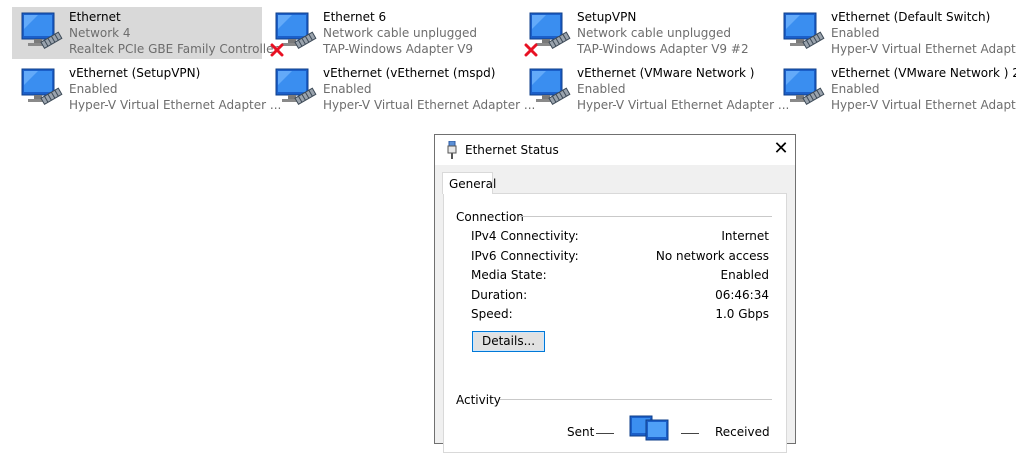 Image resolution: width=1016 pixels, height=453 pixels. I want to click on duration-label: Duration:, so click(499, 295).